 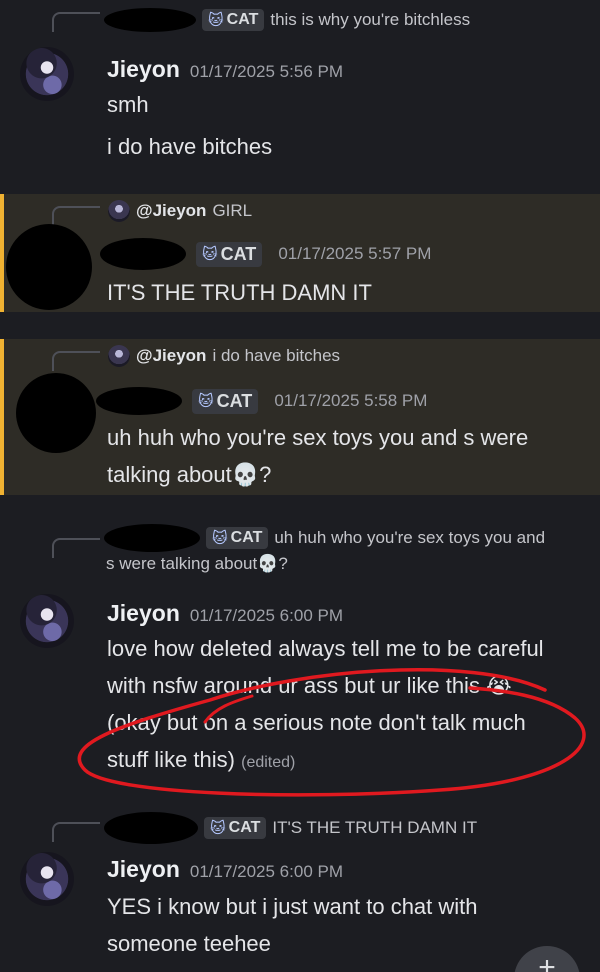 I want to click on reply-text: s were talking about💀?, so click(x=197, y=563).